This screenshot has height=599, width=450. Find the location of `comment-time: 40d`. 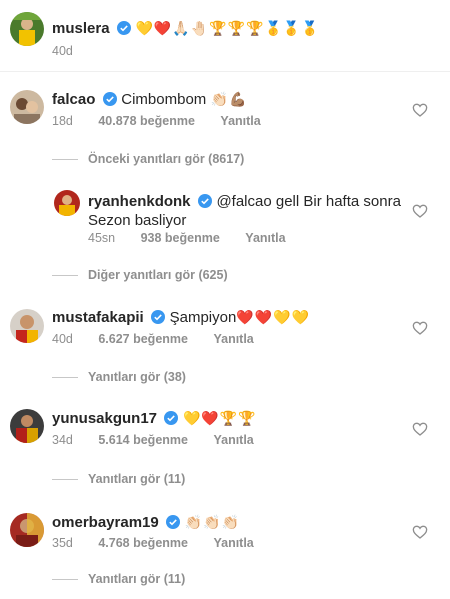

comment-time: 40d is located at coordinates (62, 339).